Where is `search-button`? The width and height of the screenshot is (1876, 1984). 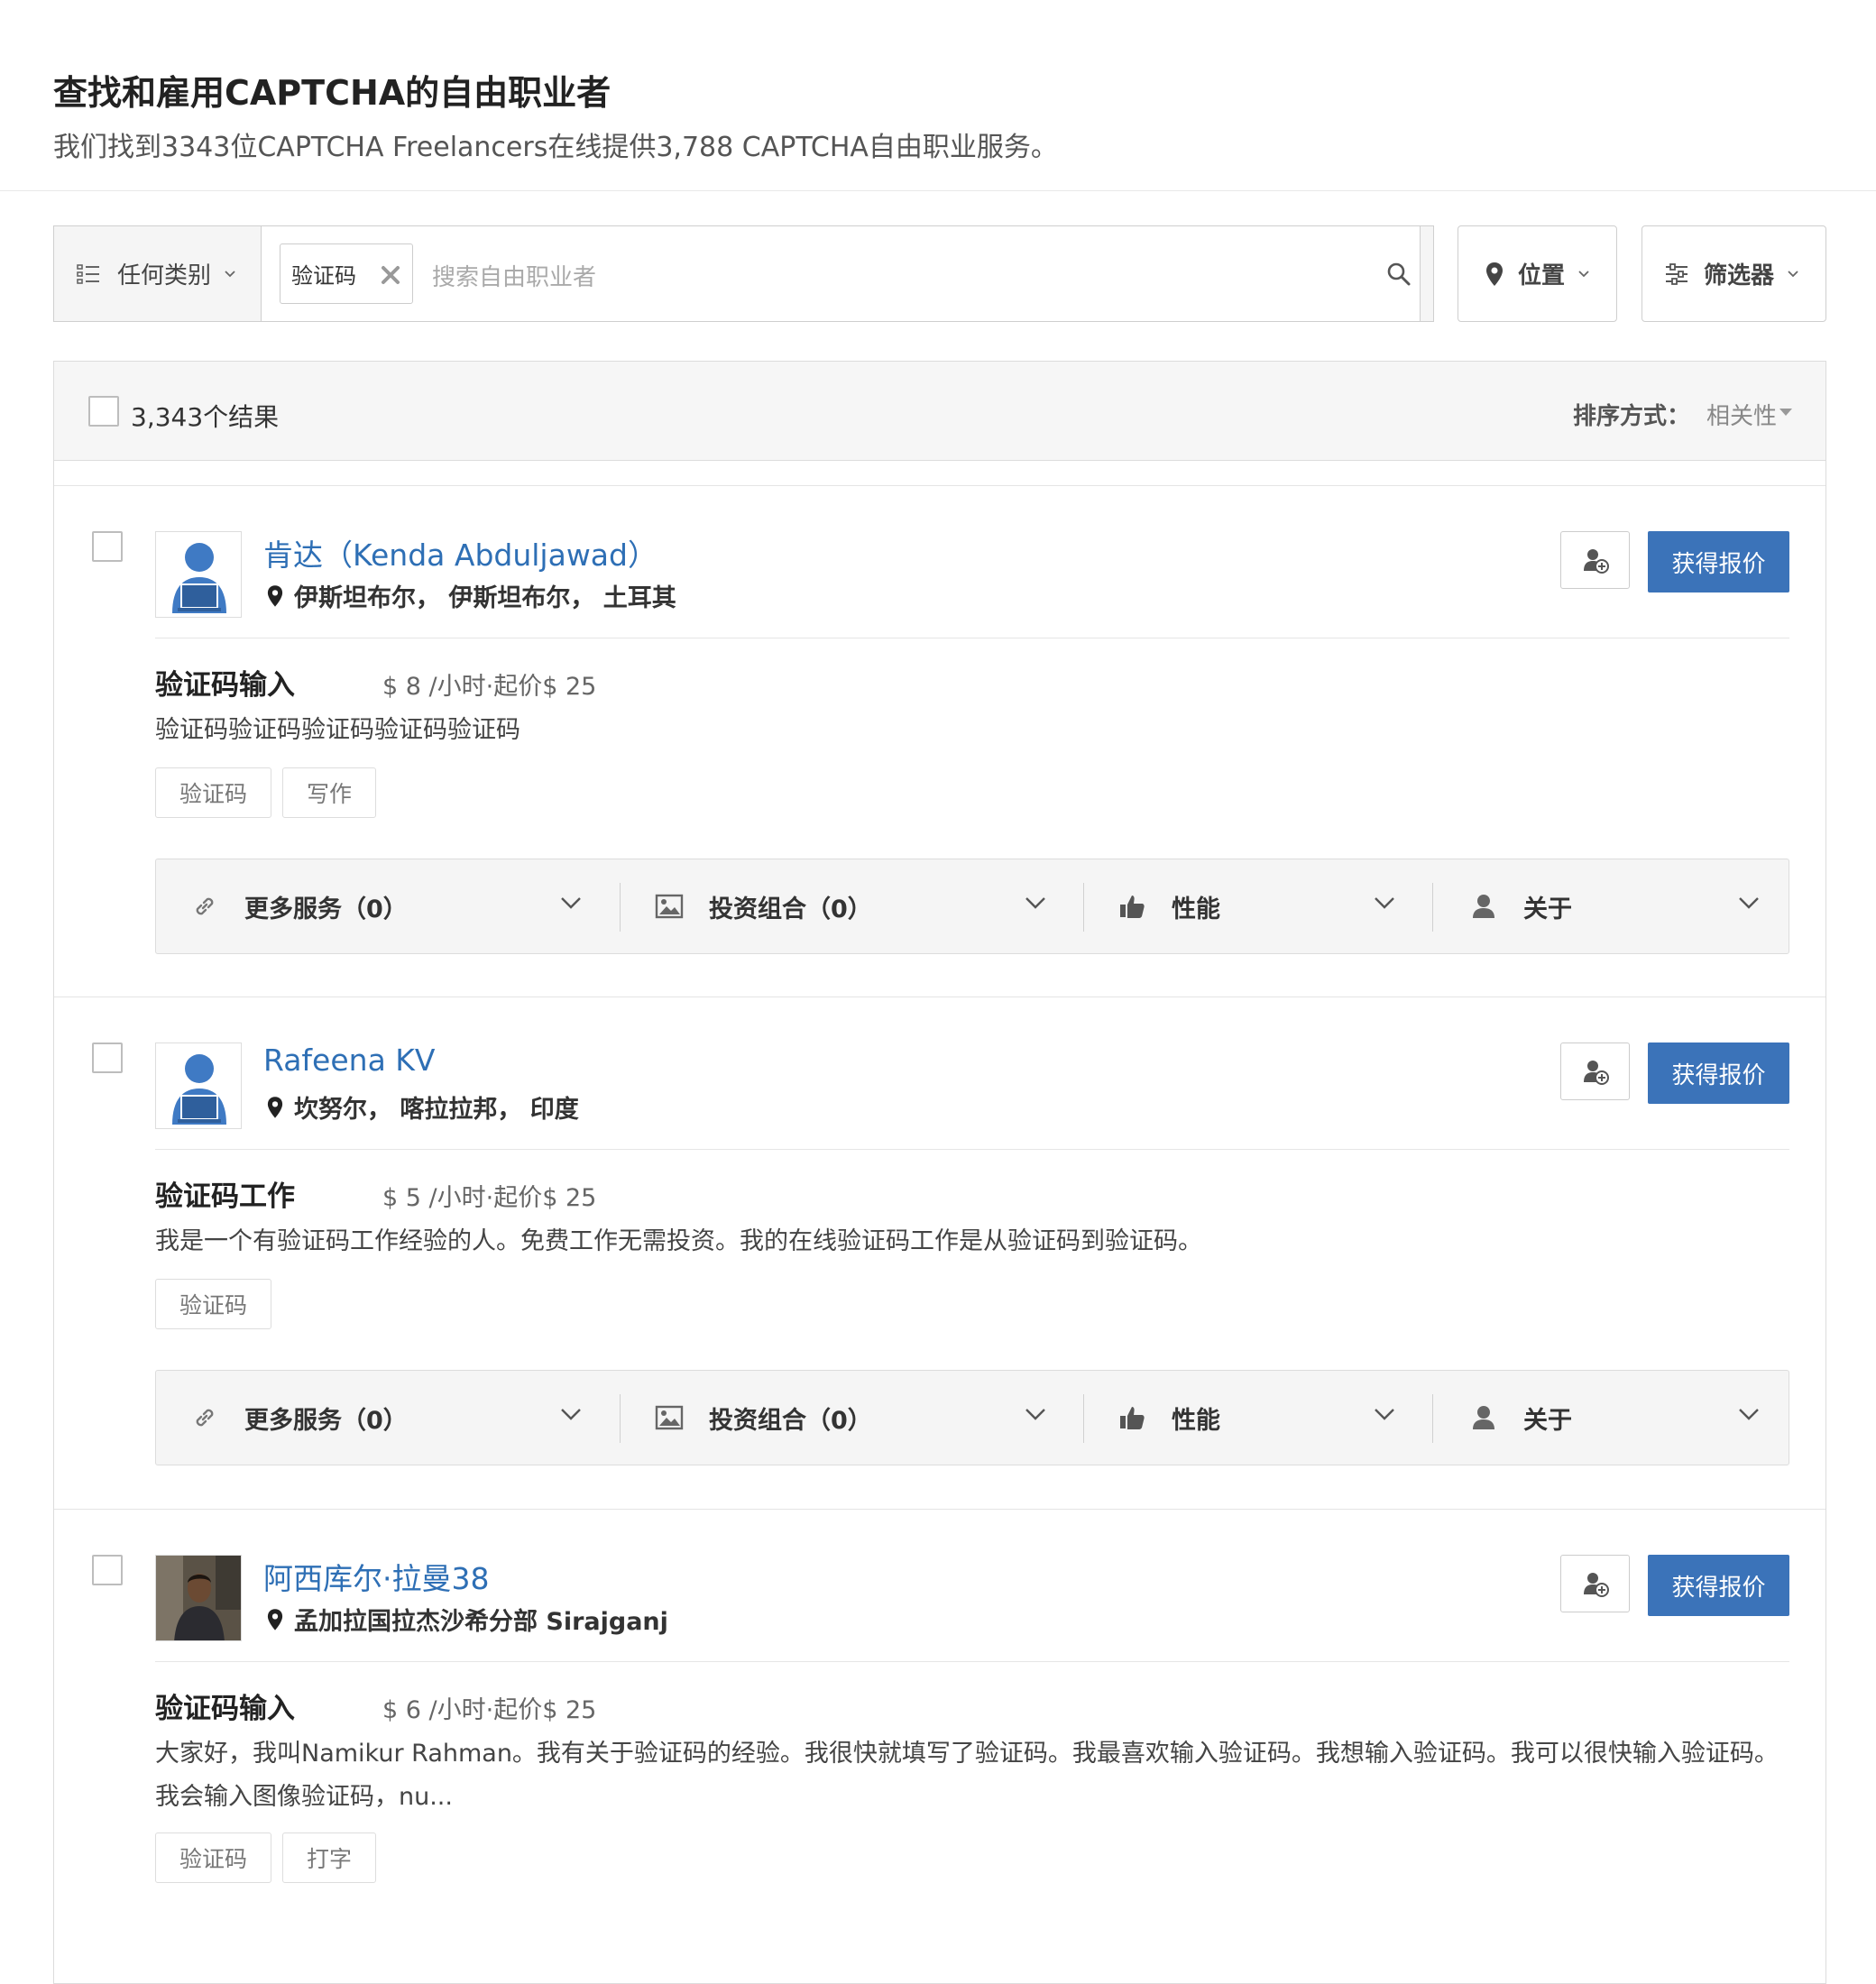
search-button is located at coordinates (1399, 273).